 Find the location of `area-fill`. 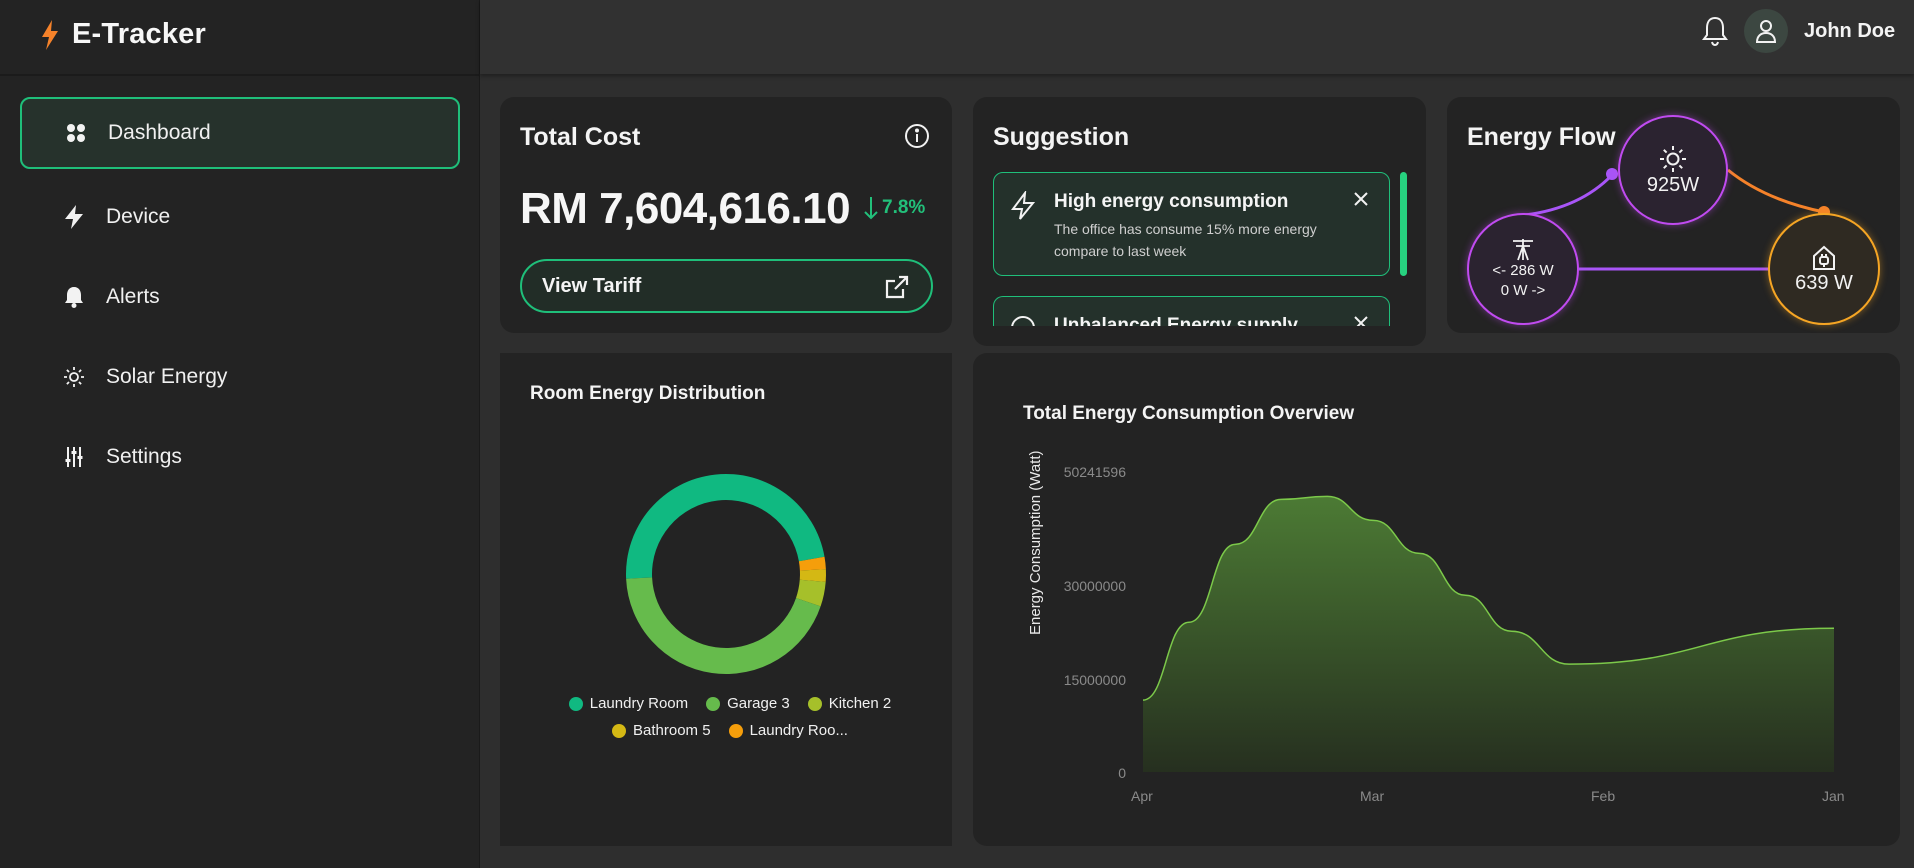

area-fill is located at coordinates (1488, 634).